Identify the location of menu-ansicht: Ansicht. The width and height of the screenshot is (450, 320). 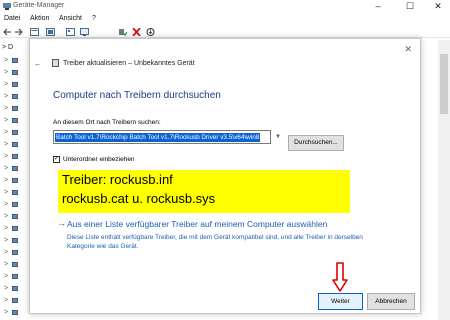
(70, 18).